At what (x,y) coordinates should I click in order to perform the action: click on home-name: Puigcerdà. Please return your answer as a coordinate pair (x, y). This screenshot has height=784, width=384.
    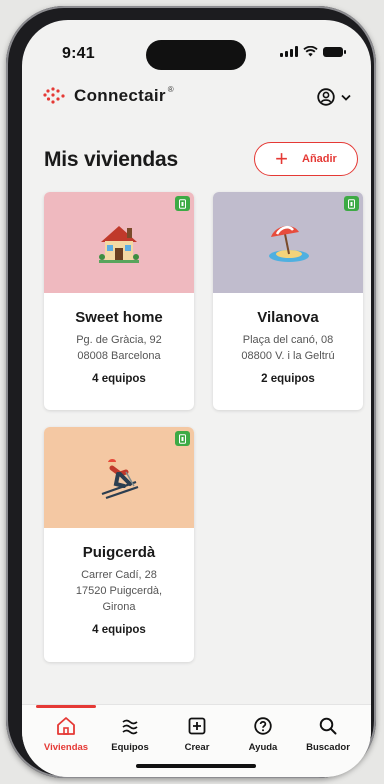
    Looking at the image, I should click on (119, 552).